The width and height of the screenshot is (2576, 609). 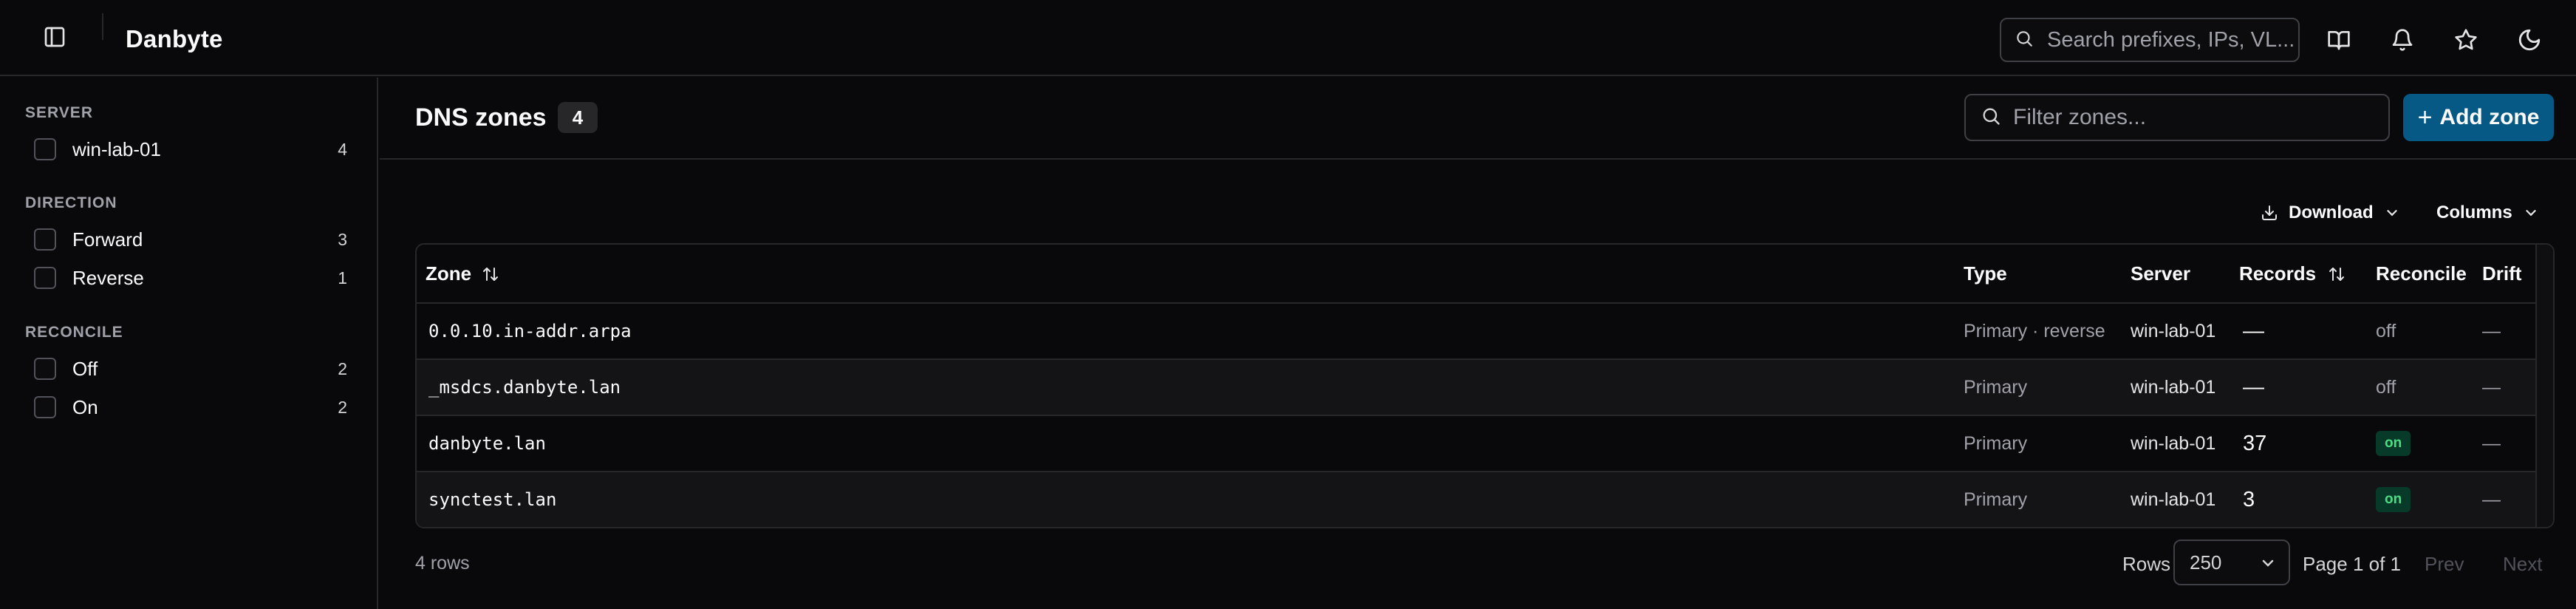 I want to click on column-header-zone: Zone, so click(x=462, y=273).